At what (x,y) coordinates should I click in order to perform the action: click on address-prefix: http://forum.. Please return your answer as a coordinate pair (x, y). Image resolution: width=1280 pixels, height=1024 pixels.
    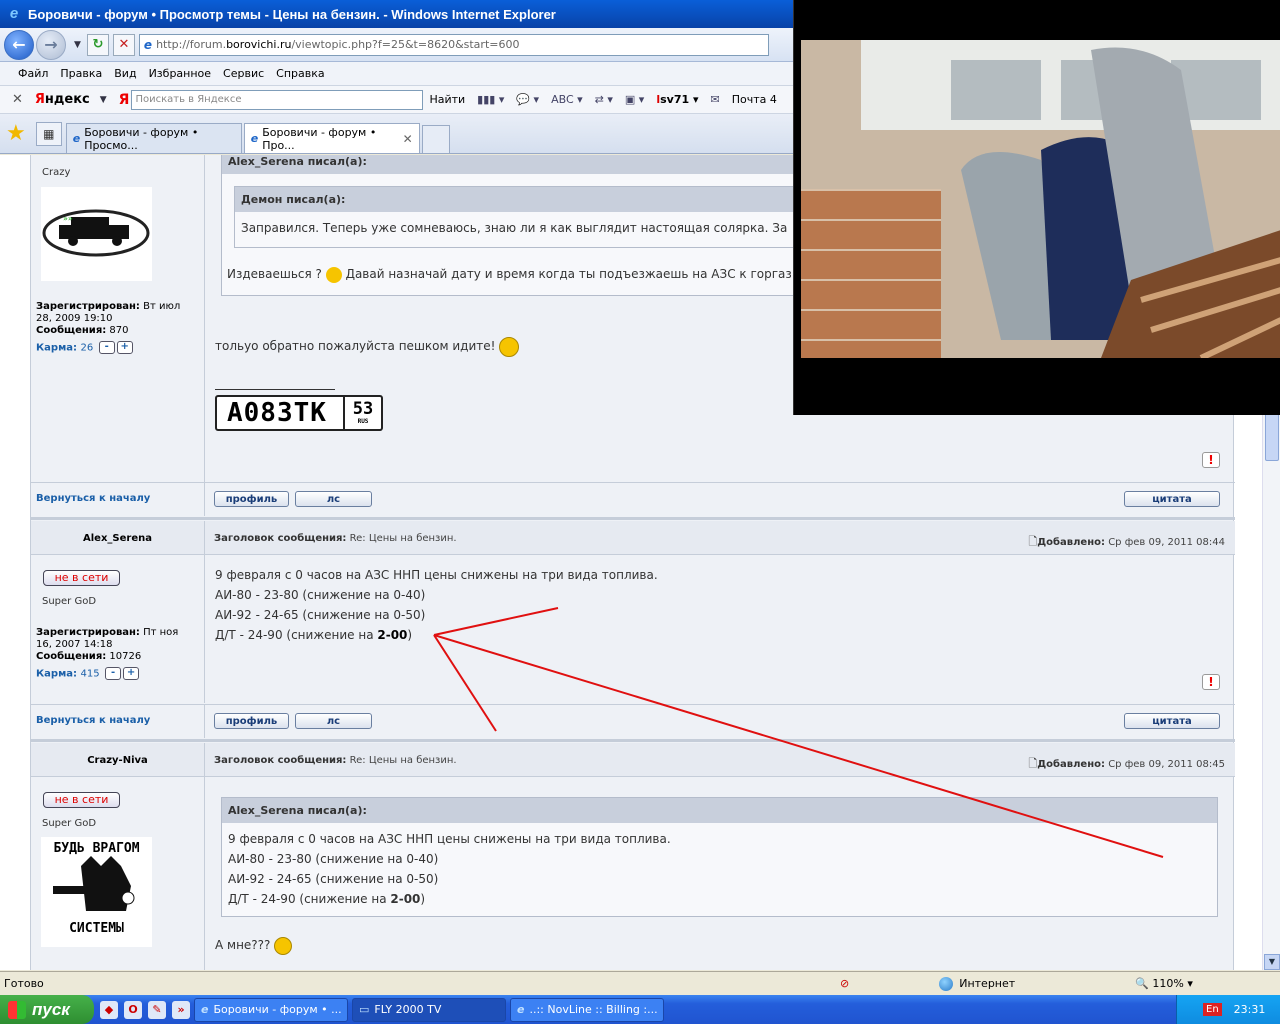
    Looking at the image, I should click on (191, 44).